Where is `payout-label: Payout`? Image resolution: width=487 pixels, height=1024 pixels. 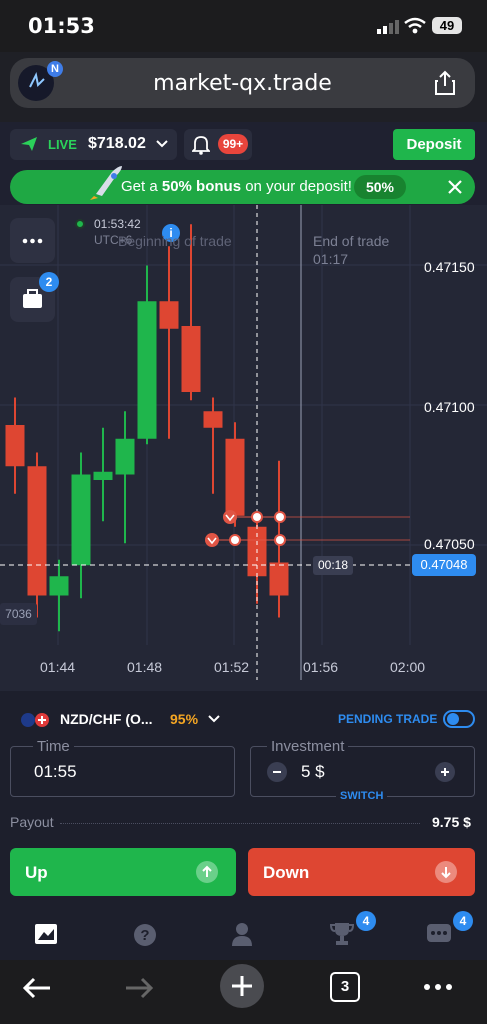
payout-label: Payout is located at coordinates (32, 822).